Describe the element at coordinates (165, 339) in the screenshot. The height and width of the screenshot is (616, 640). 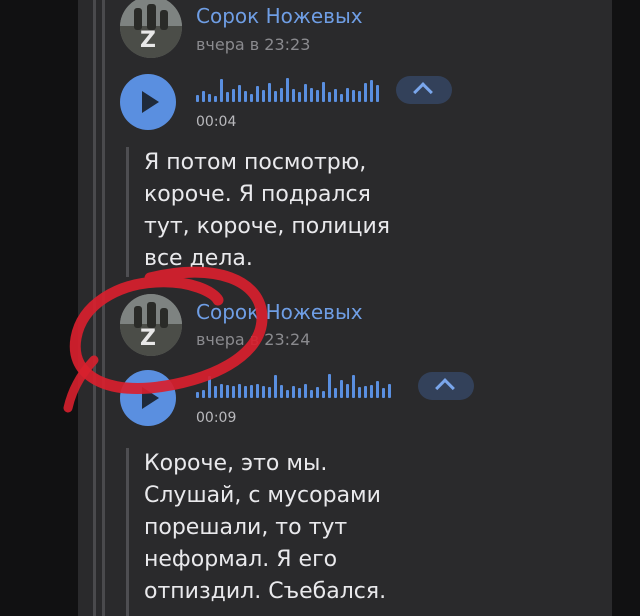
I see `red-annotation-circle` at that location.